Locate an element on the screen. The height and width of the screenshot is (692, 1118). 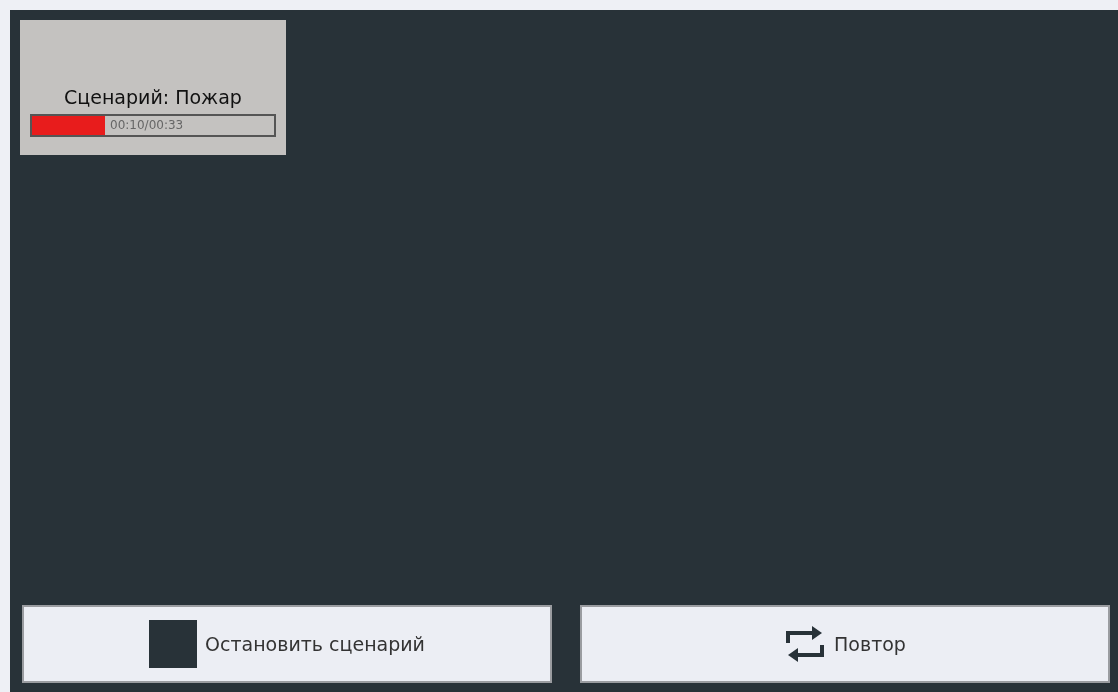
stop-icon is located at coordinates (173, 644).